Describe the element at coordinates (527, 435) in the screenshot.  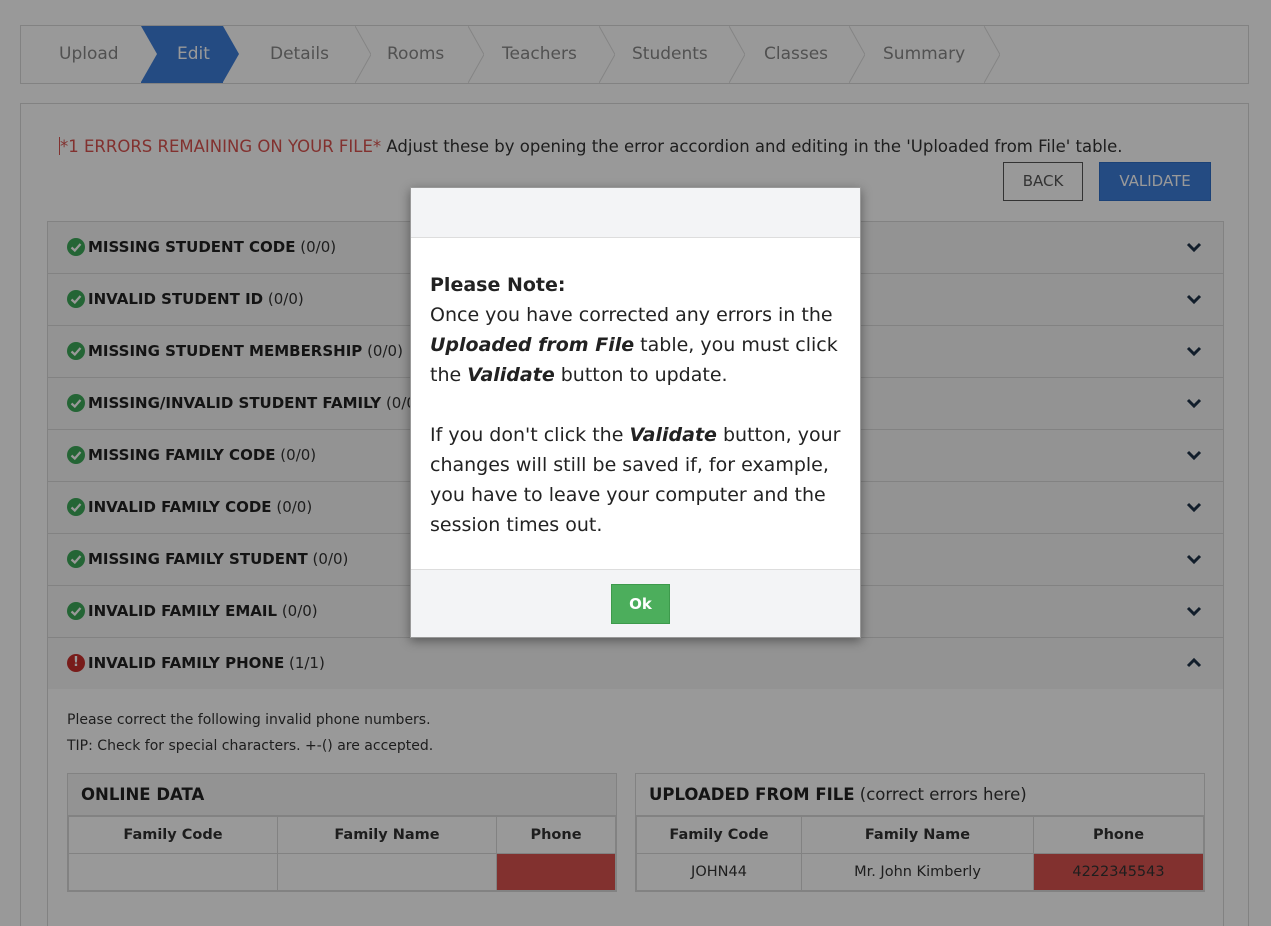
I see `modal-text: If you don't click the` at that location.